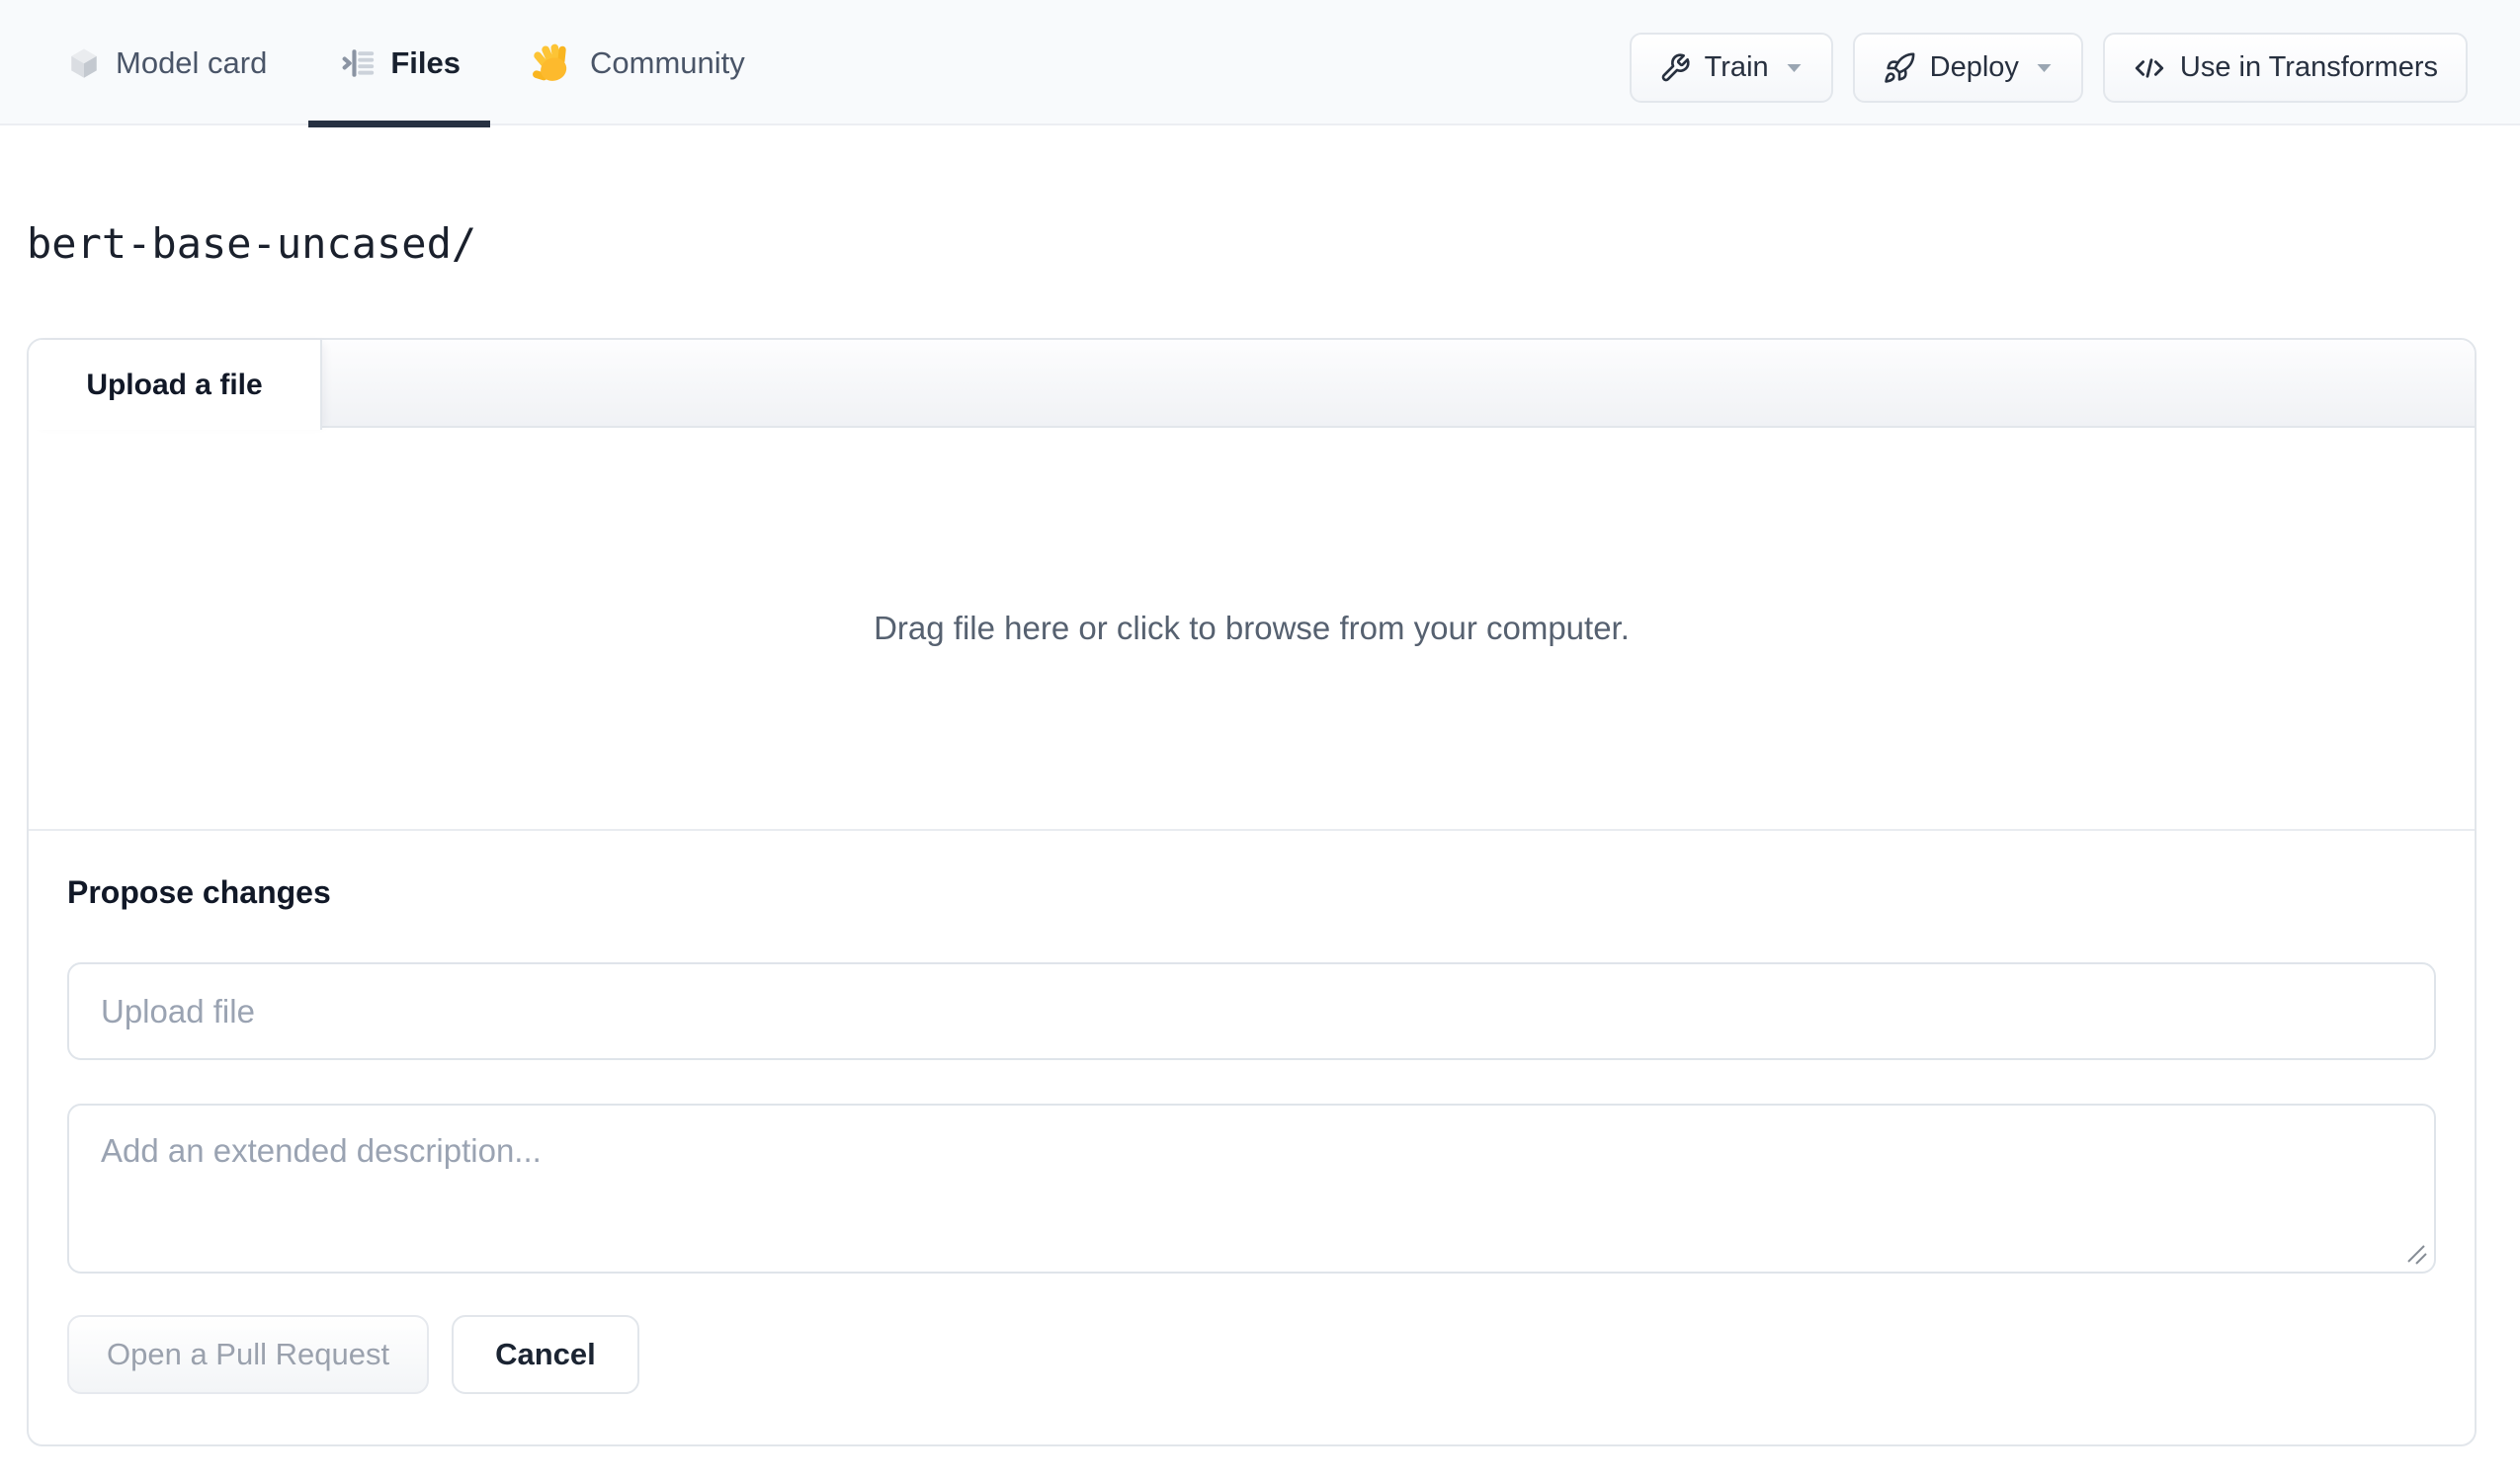 The image size is (2520, 1482). Describe the element at coordinates (84, 63) in the screenshot. I see `cube-icon` at that location.